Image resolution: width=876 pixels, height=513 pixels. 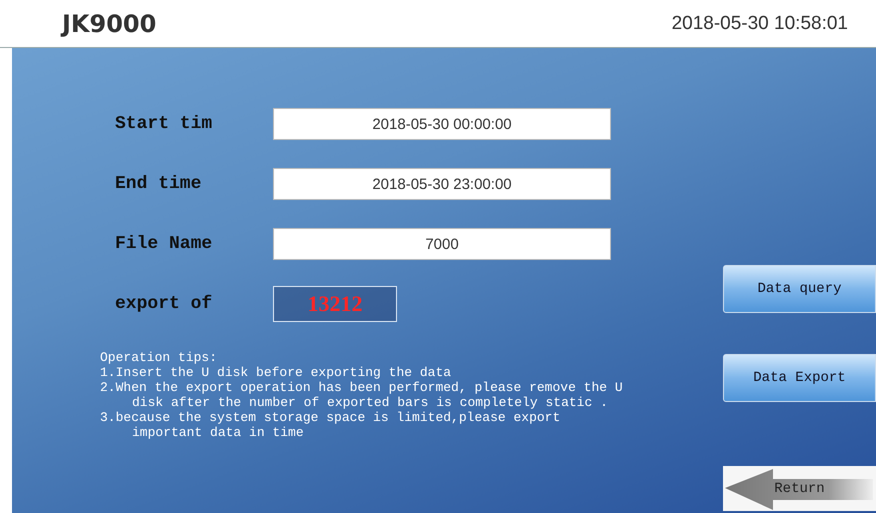 What do you see at coordinates (164, 244) in the screenshot?
I see `field-label: File Name` at bounding box center [164, 244].